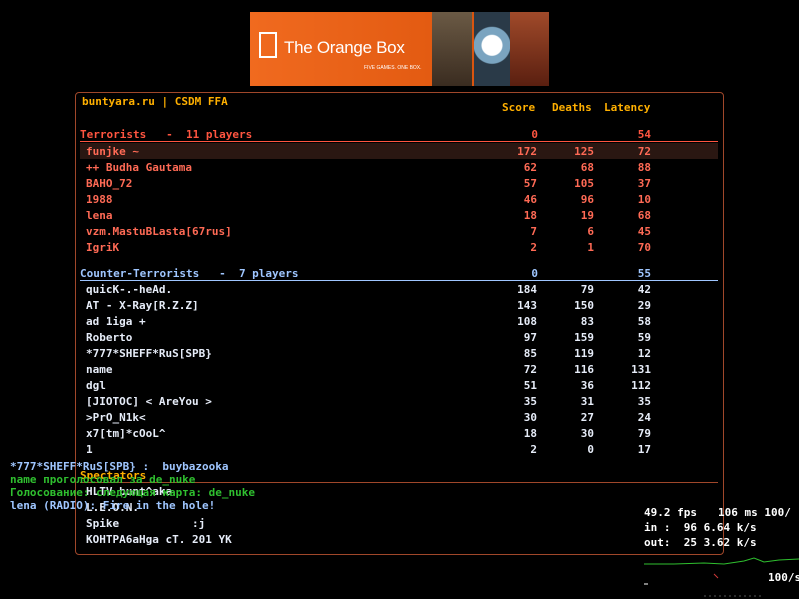  I want to click on orange-box-banner: The Orange Box FIVE GAMES. ONE BOX., so click(399, 49).